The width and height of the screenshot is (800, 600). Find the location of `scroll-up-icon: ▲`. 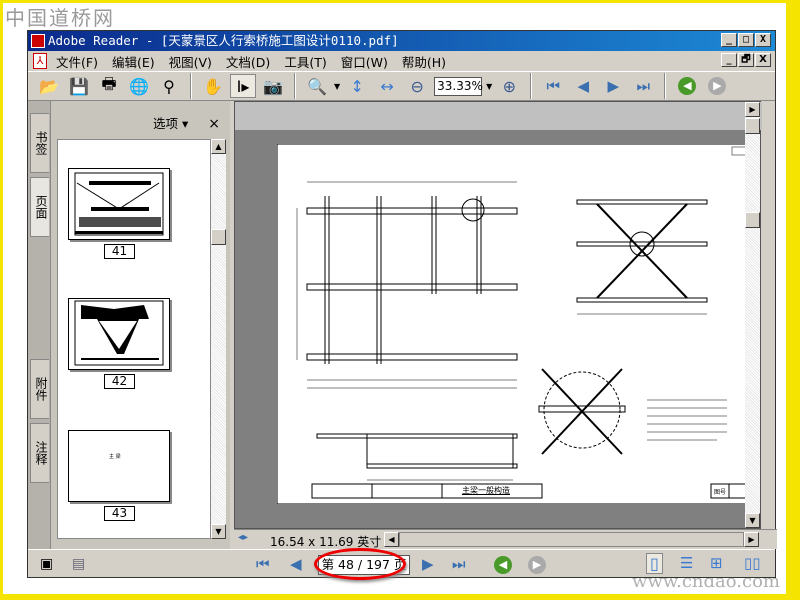

scroll-up-icon: ▲ is located at coordinates (218, 146).